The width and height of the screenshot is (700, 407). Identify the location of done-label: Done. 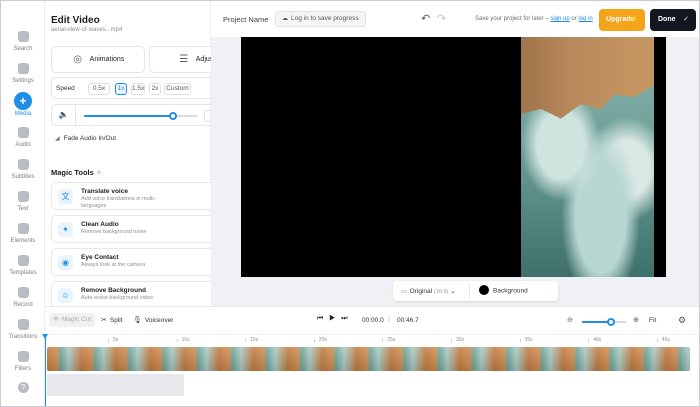
(667, 19).